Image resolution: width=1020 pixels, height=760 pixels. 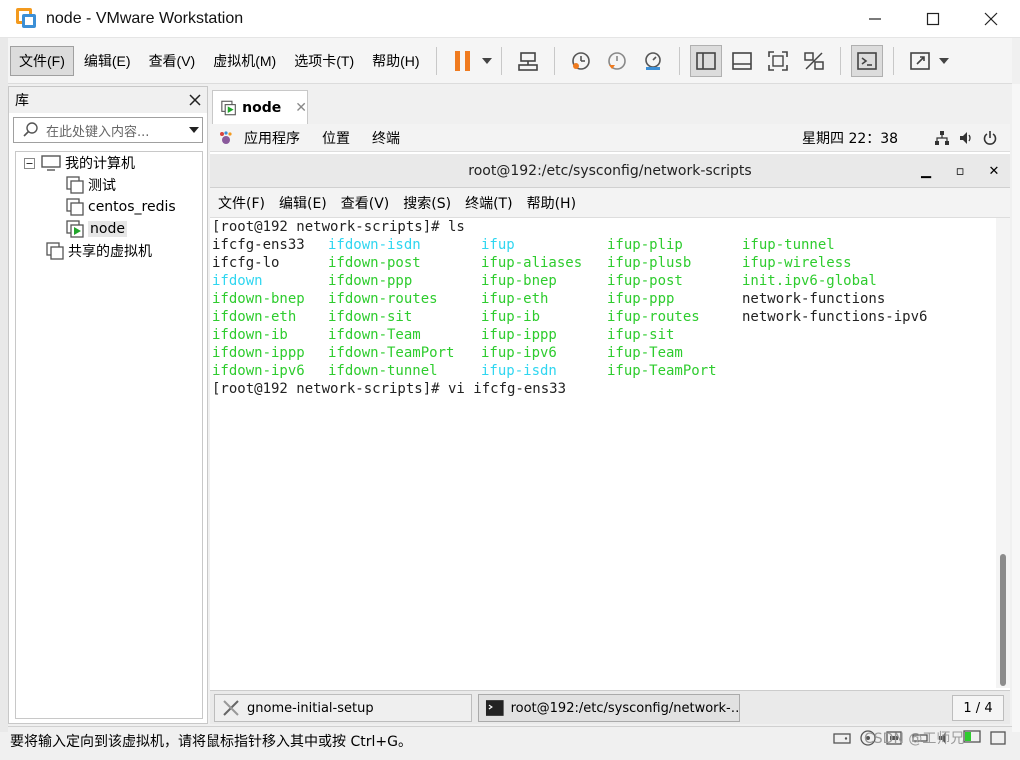 I want to click on terminal-scrollbar, so click(x=1003, y=453).